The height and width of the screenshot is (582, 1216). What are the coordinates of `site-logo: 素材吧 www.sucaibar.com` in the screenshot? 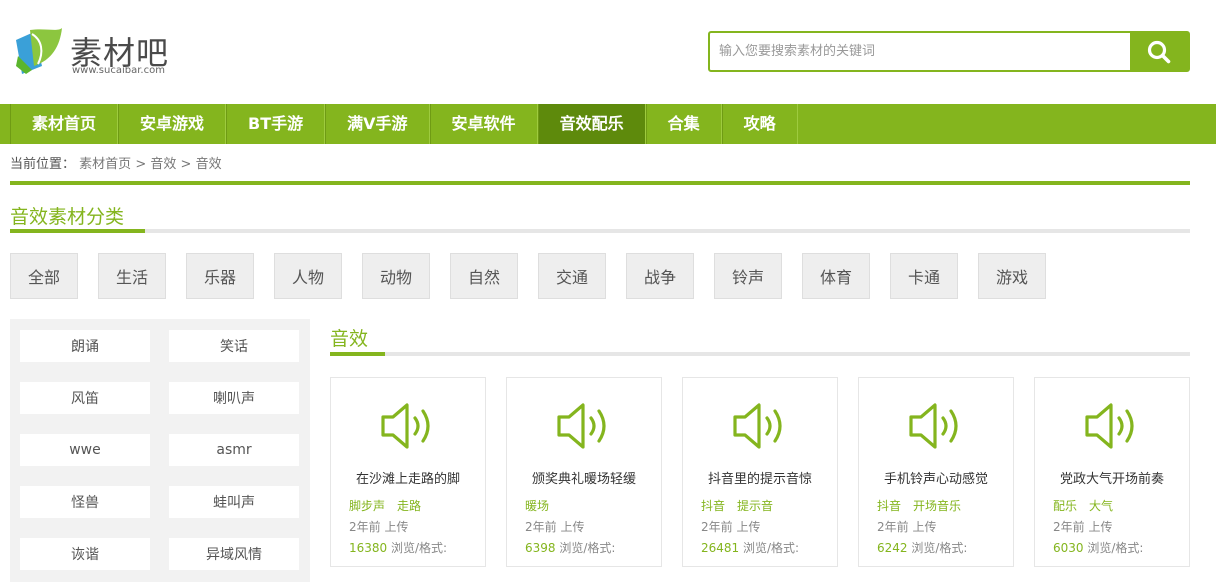 It's located at (92, 52).